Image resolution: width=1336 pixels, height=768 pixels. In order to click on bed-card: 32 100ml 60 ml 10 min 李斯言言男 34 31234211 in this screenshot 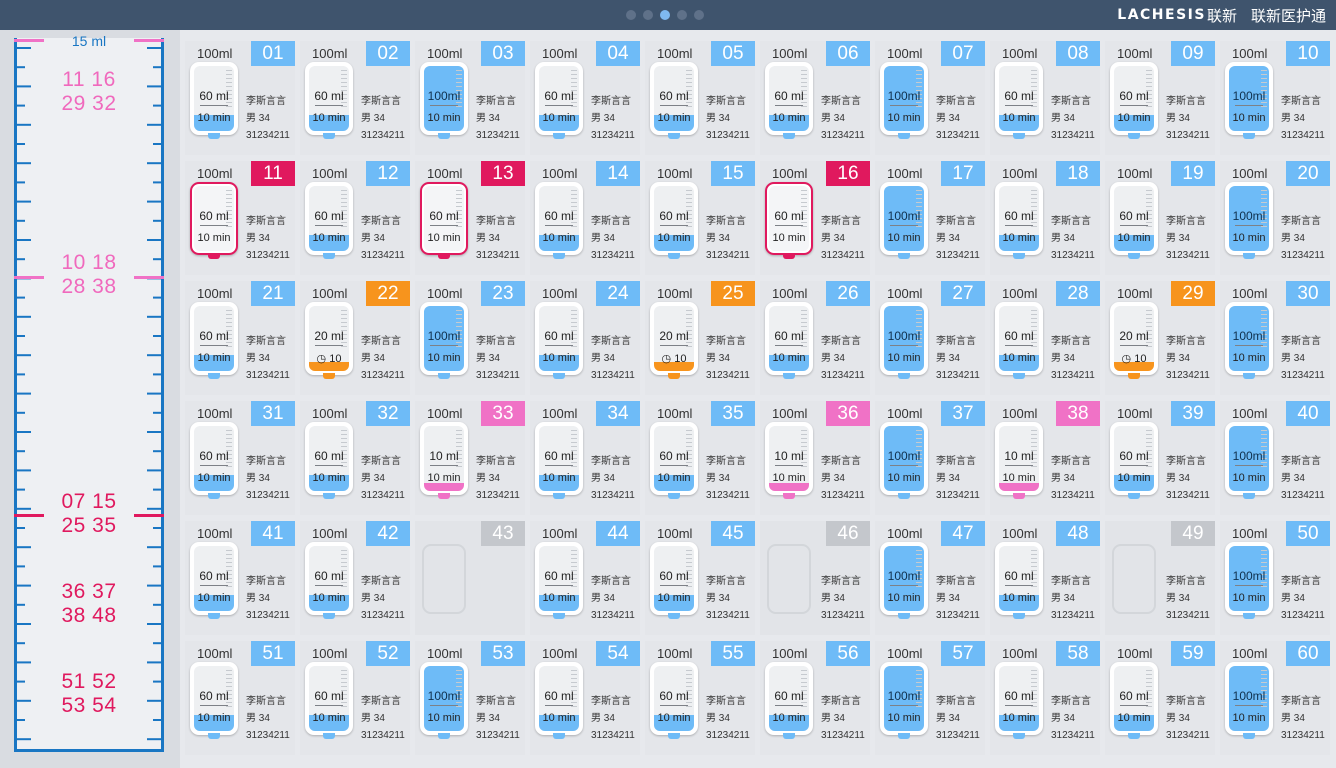, I will do `click(355, 458)`.